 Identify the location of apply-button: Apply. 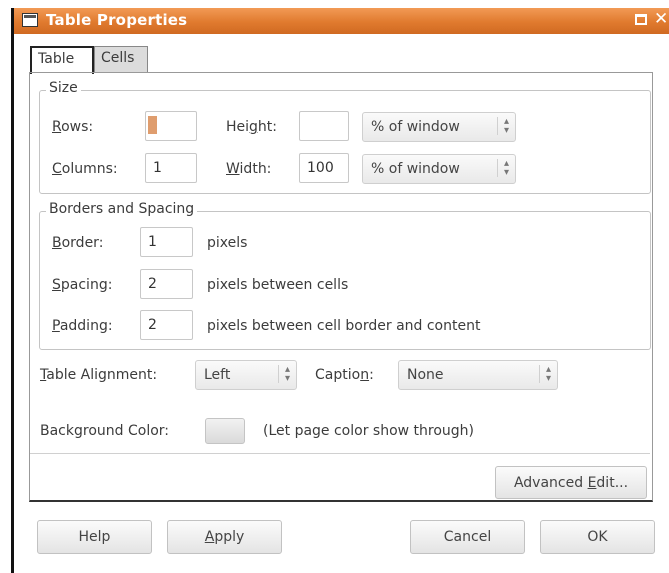
(224, 537).